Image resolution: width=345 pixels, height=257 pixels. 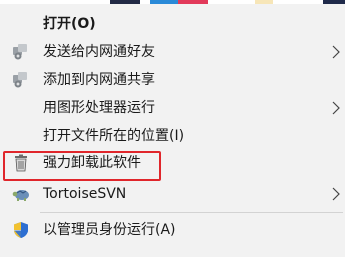 What do you see at coordinates (172, 108) in the screenshot?
I see `menu-item-run-with-gpu: 用图形处理器运行` at bounding box center [172, 108].